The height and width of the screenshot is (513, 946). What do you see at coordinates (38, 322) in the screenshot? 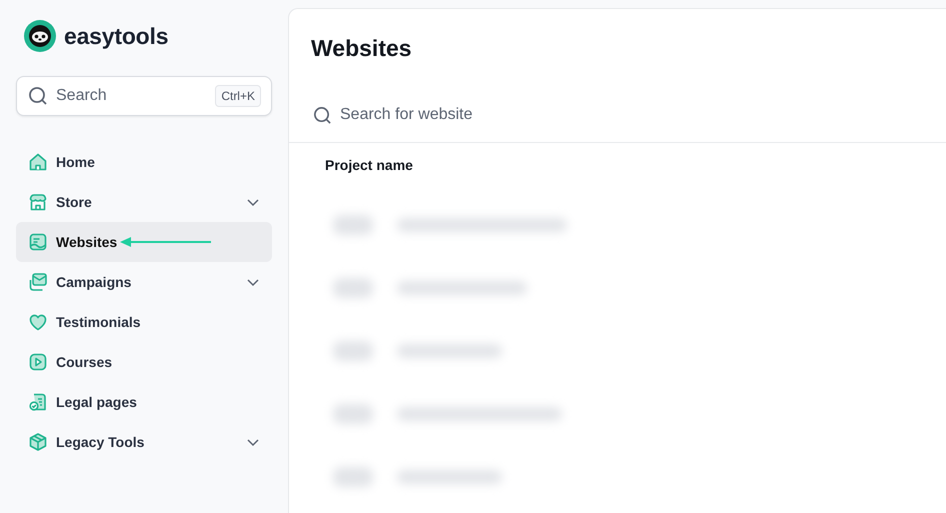
I see `heart-icon` at bounding box center [38, 322].